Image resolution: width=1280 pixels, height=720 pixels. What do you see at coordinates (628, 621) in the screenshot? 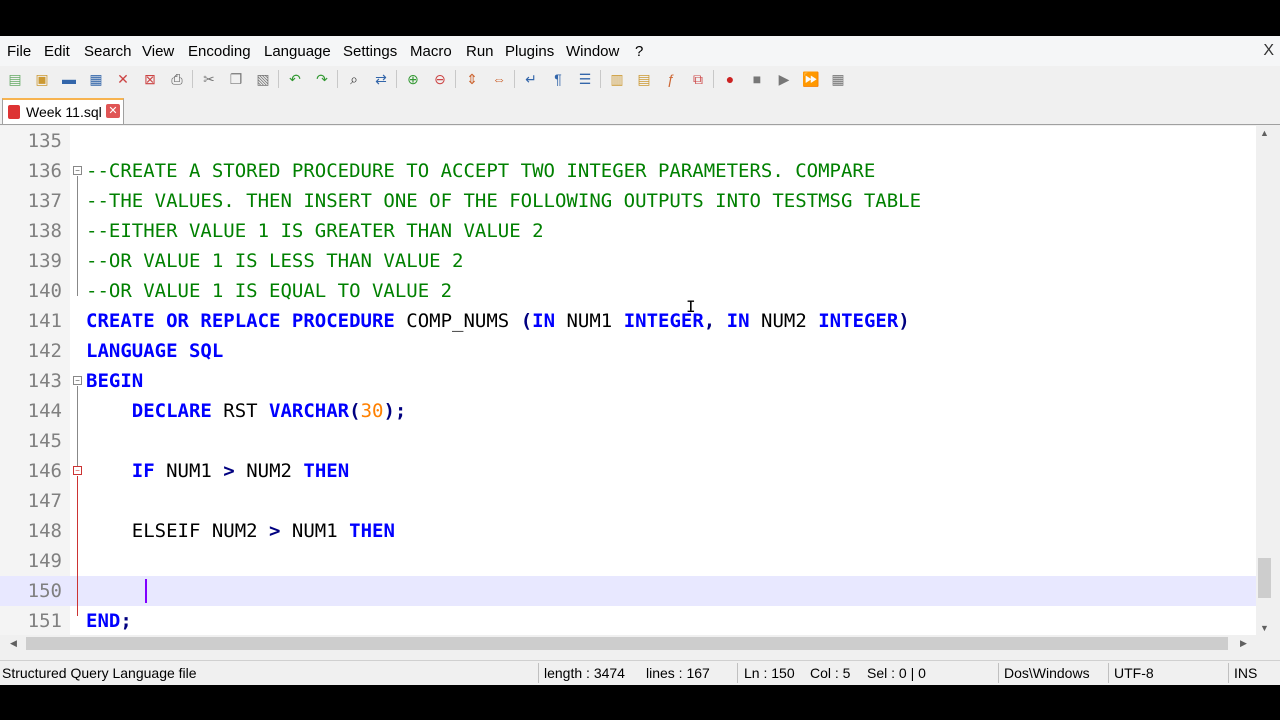
I see `code-line: 151 END;` at bounding box center [628, 621].